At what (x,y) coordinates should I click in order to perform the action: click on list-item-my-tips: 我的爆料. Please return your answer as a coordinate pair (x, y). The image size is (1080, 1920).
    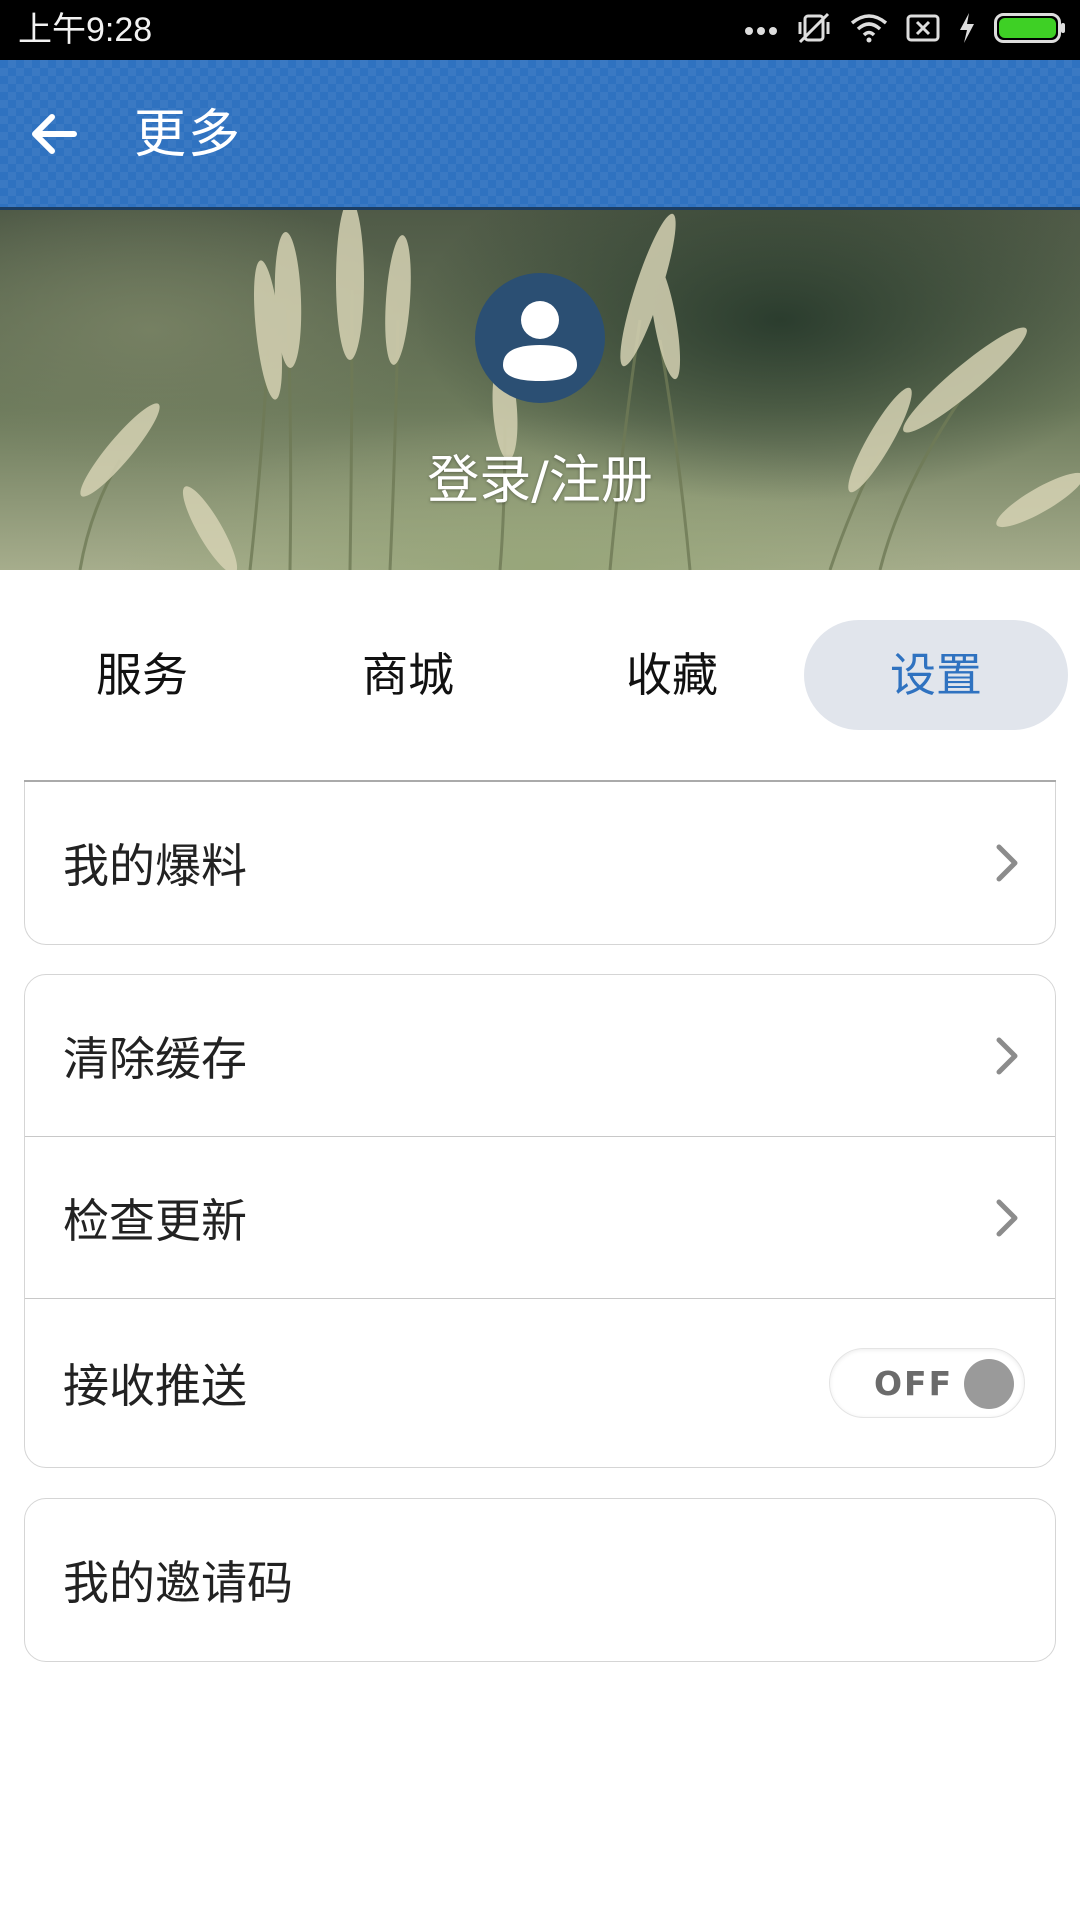
    Looking at the image, I should click on (540, 863).